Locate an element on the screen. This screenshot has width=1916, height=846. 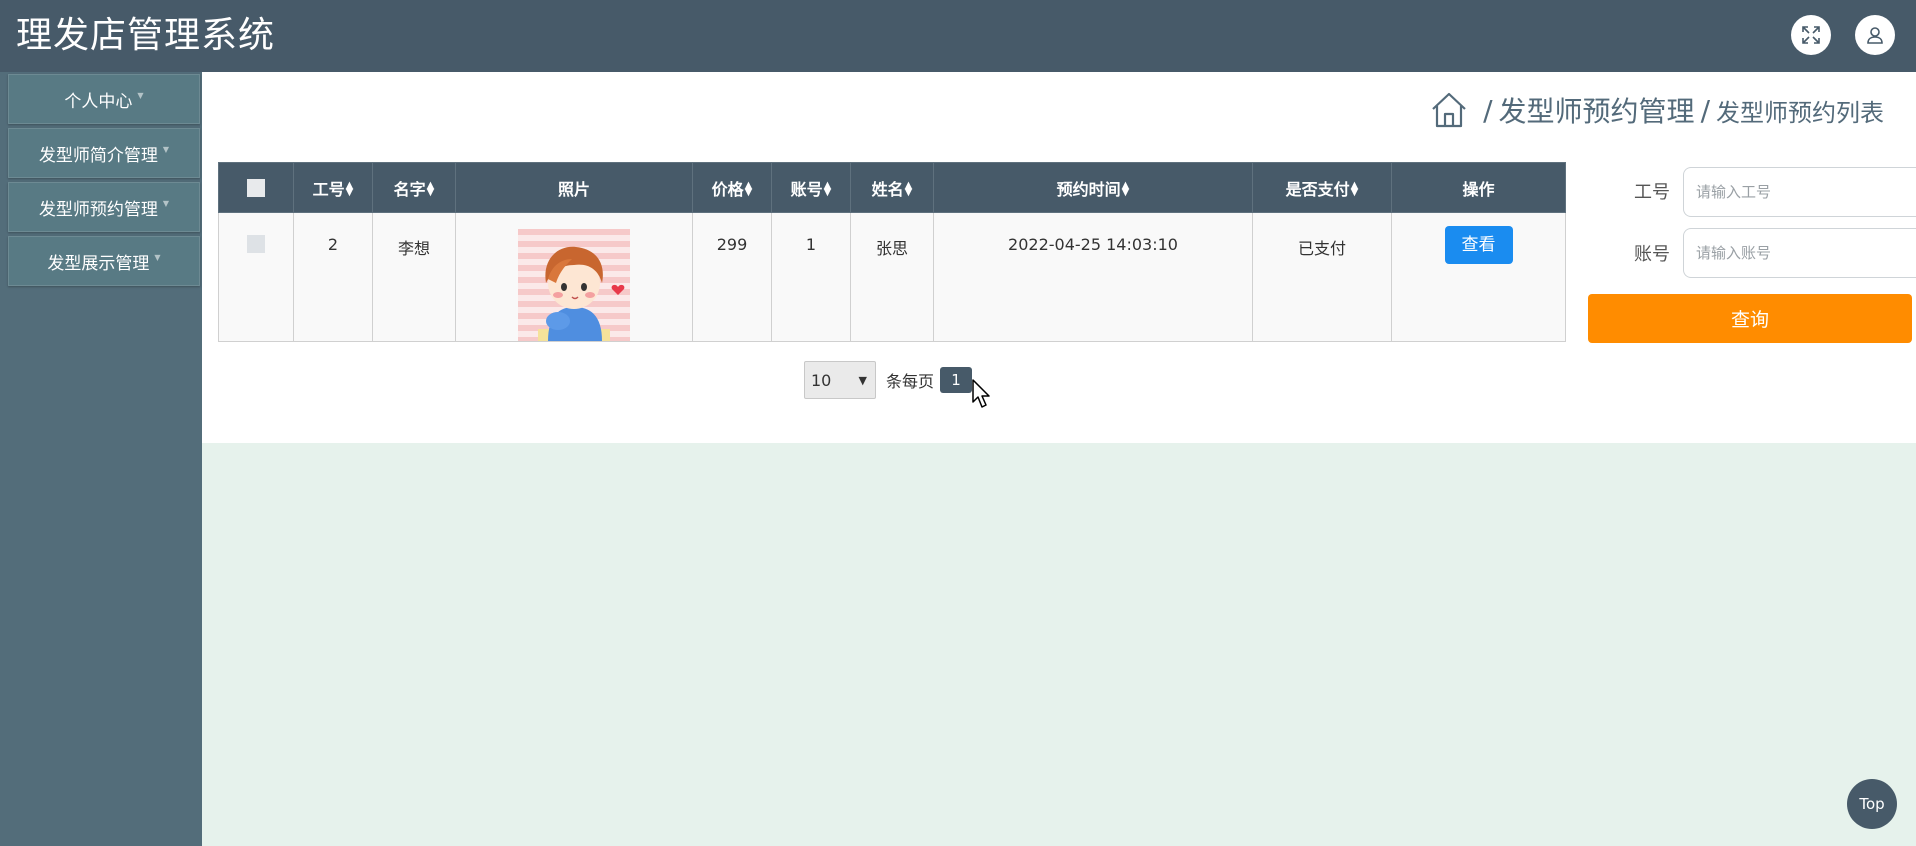
back-to-top-button: Top is located at coordinates (1872, 804).